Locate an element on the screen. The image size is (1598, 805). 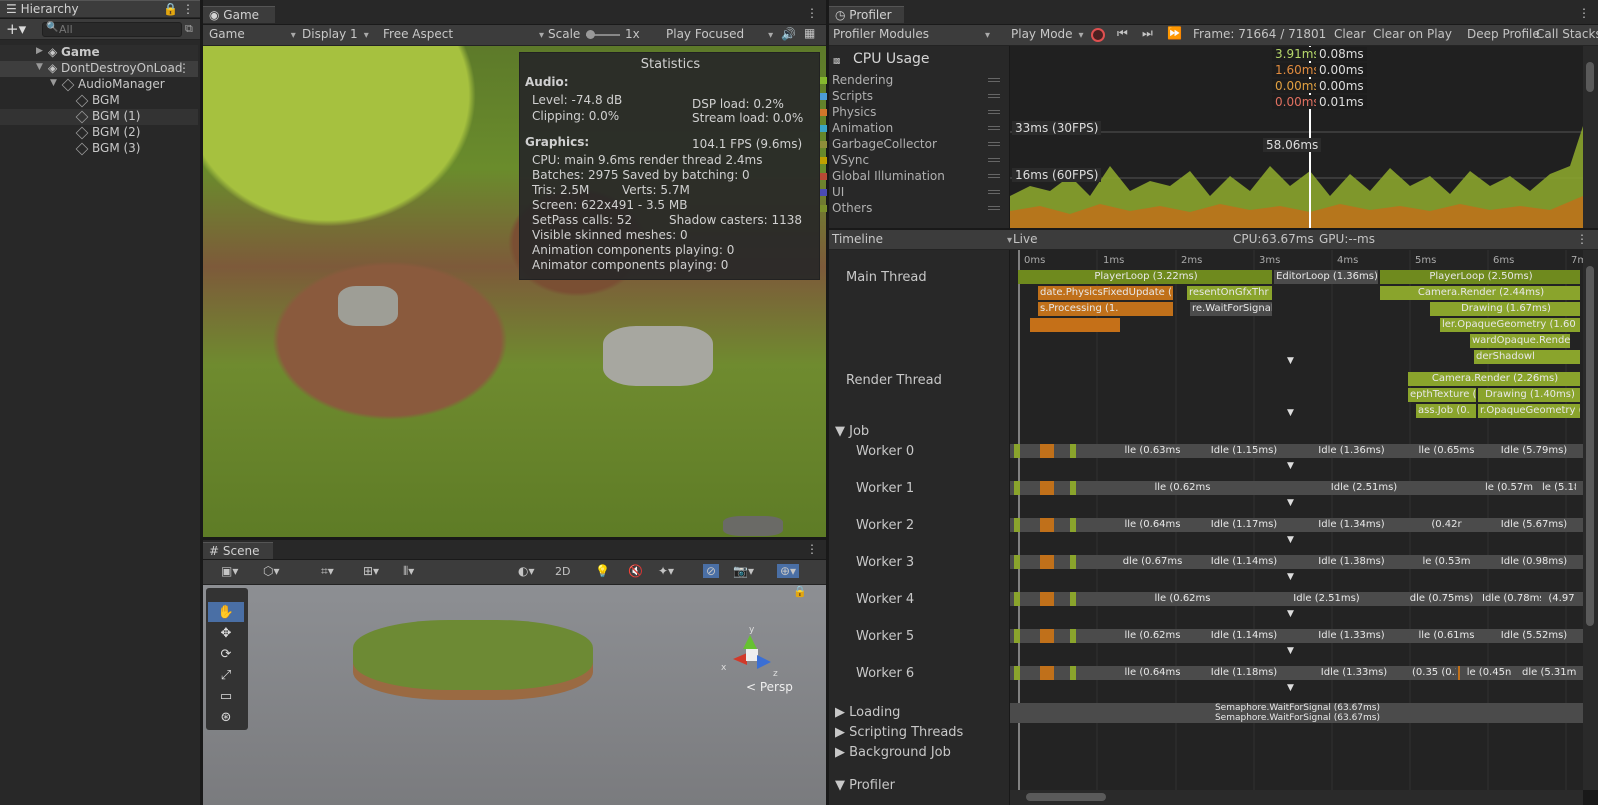
sample-render-shadow: derShadowl is located at coordinates (1527, 357).